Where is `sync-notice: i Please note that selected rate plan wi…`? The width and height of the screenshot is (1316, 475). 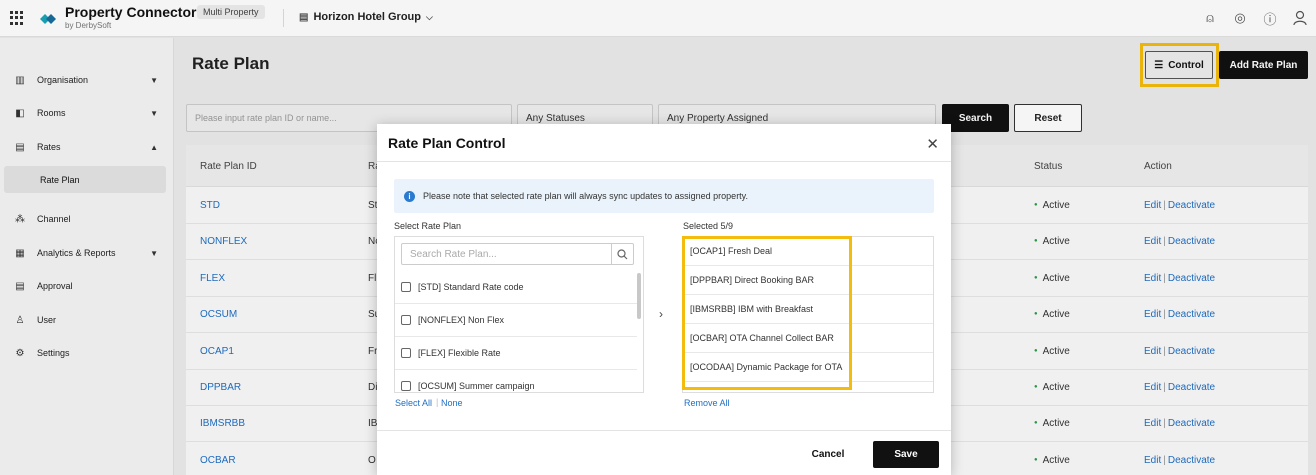 sync-notice: i Please note that selected rate plan wi… is located at coordinates (664, 196).